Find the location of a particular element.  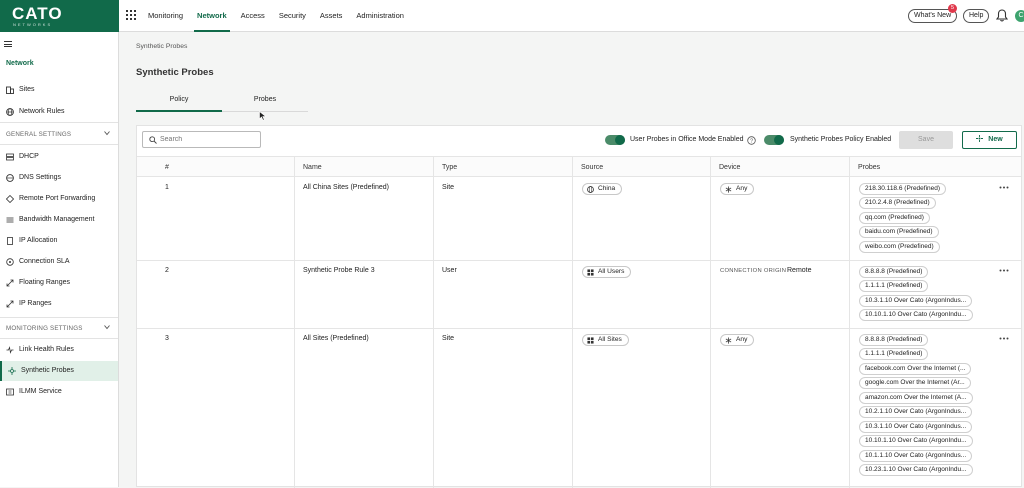

column-header-probes: Probes is located at coordinates (869, 167).